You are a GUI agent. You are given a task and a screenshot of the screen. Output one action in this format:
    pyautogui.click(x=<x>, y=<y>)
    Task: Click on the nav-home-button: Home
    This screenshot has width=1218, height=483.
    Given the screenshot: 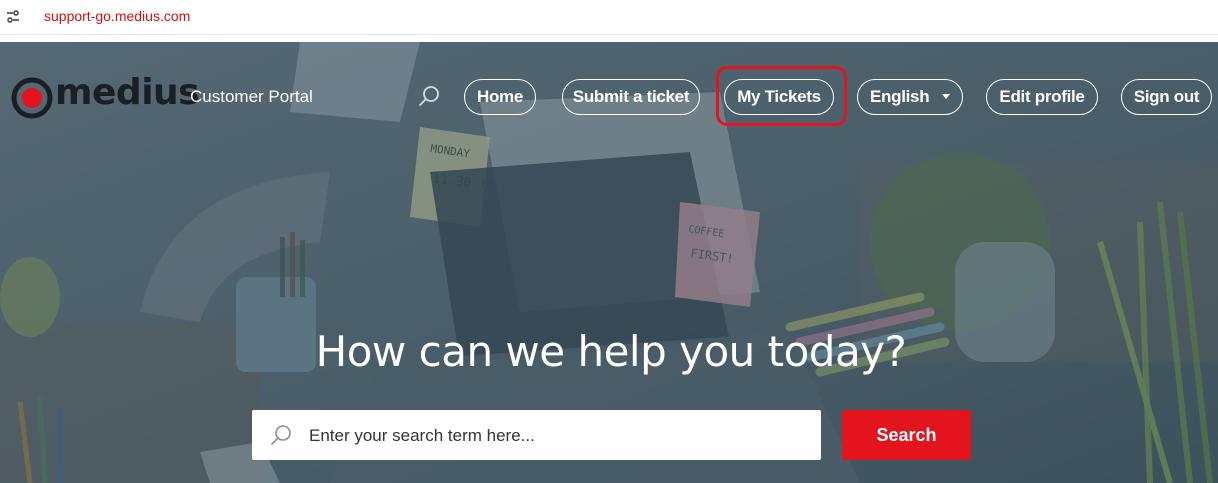 What is the action you would take?
    pyautogui.click(x=500, y=97)
    